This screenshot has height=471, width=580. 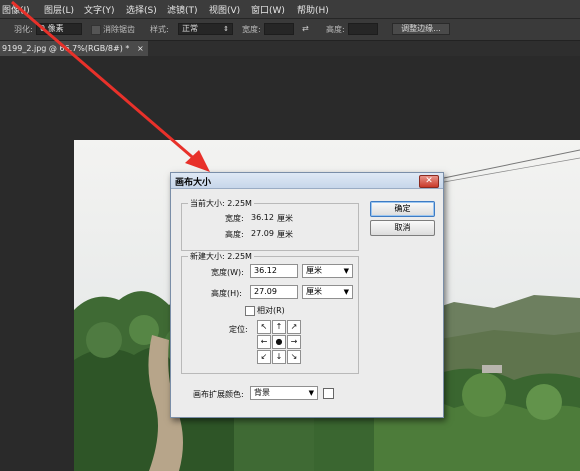 I want to click on cancel-button: 取消, so click(x=402, y=228).